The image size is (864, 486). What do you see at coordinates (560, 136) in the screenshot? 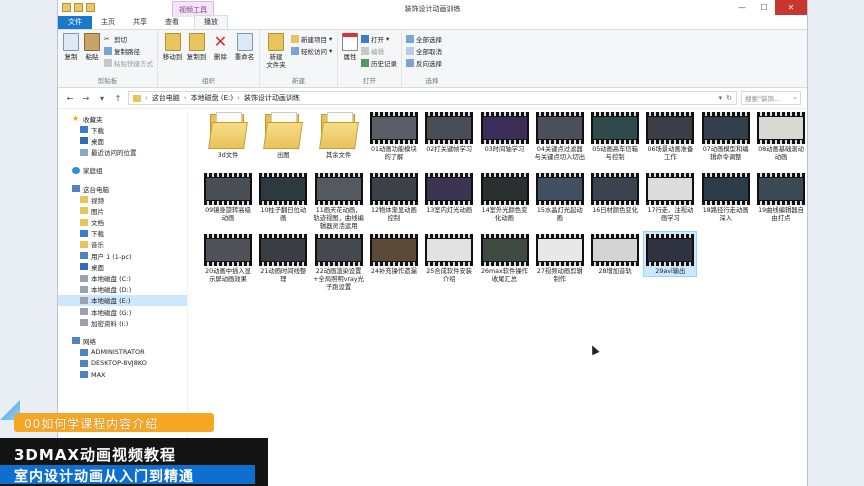
I see `video-file-item: 04关键点过滤器与关键点切入切出` at bounding box center [560, 136].